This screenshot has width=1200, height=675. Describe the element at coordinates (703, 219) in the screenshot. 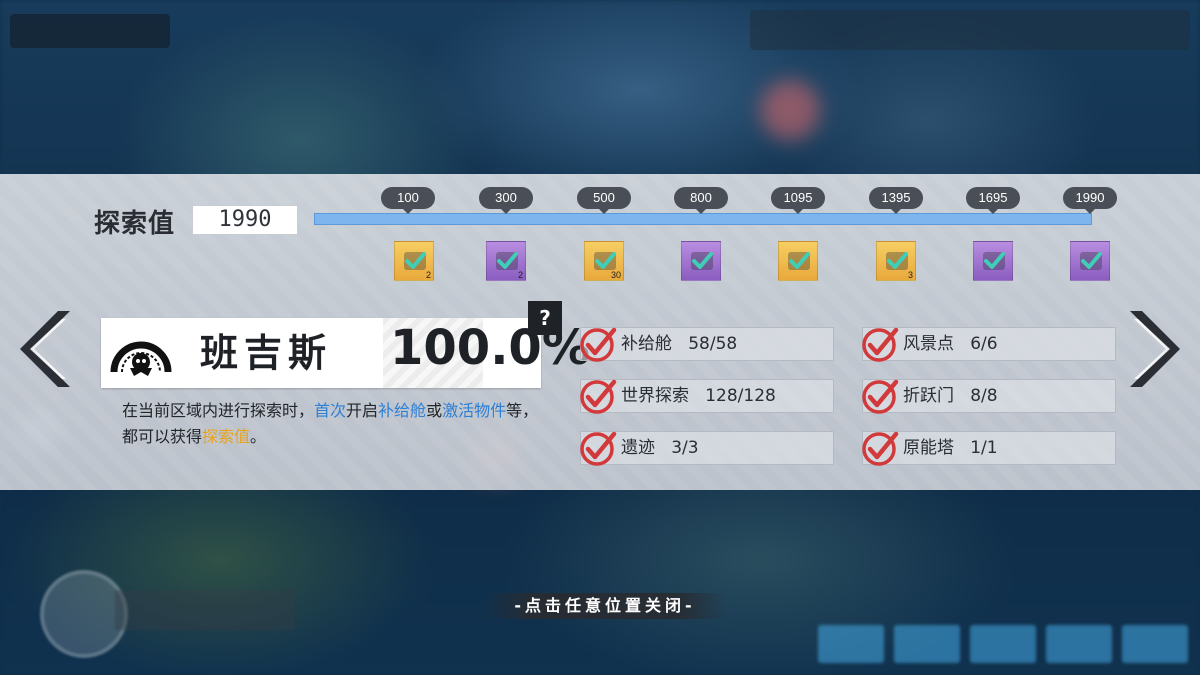

I see `exploration-progress-track` at that location.